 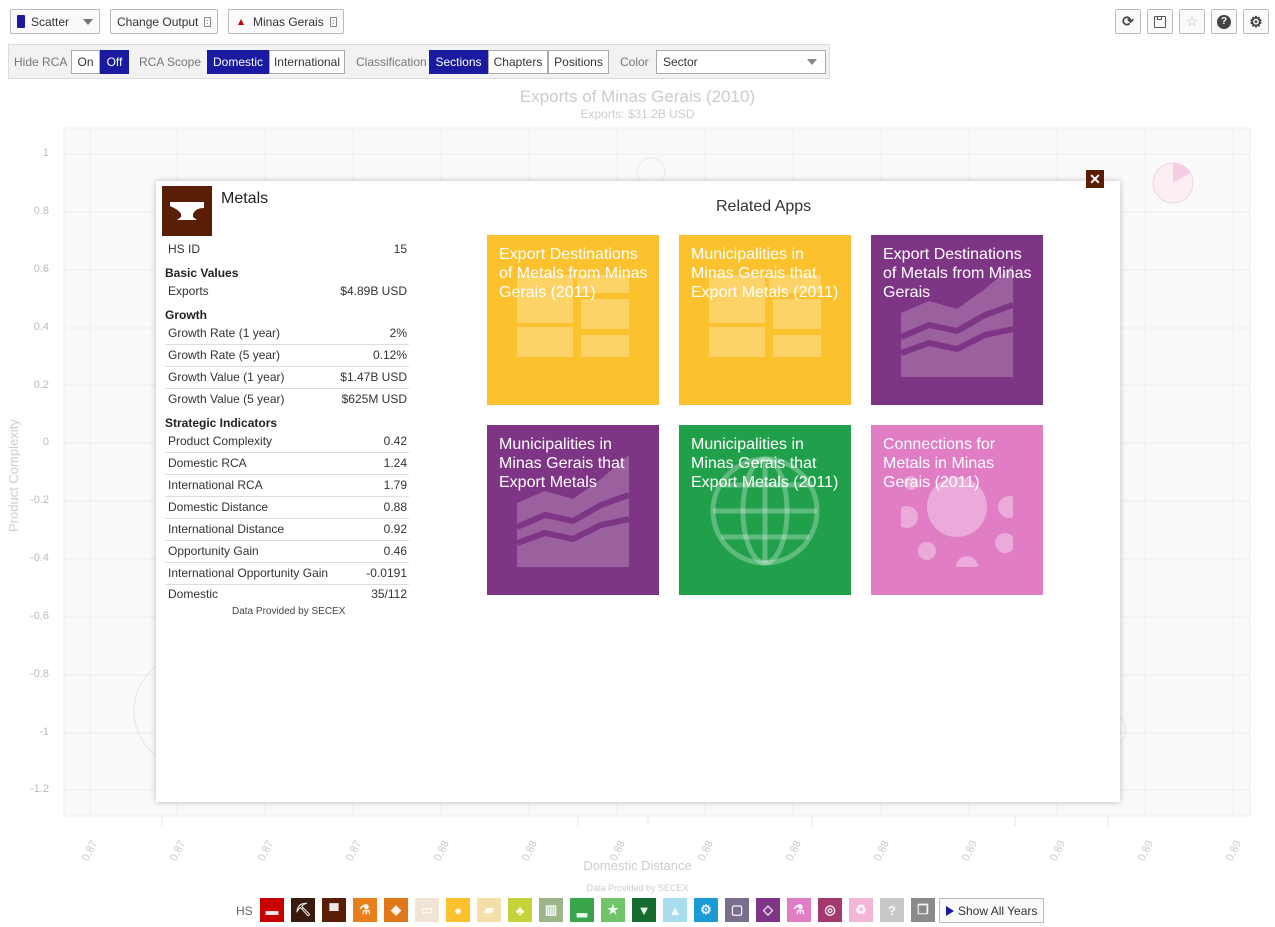 What do you see at coordinates (520, 910) in the screenshot?
I see `vegetable-products-icon: ♣` at bounding box center [520, 910].